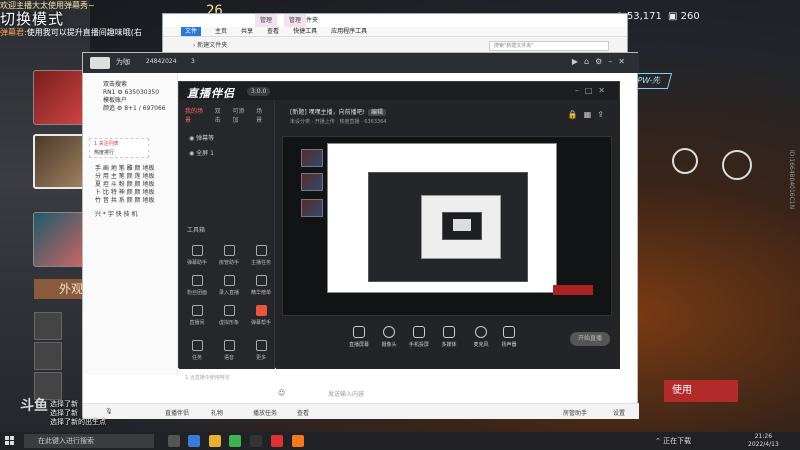  I want to click on companion-window-controls: –□✕, so click(593, 90).